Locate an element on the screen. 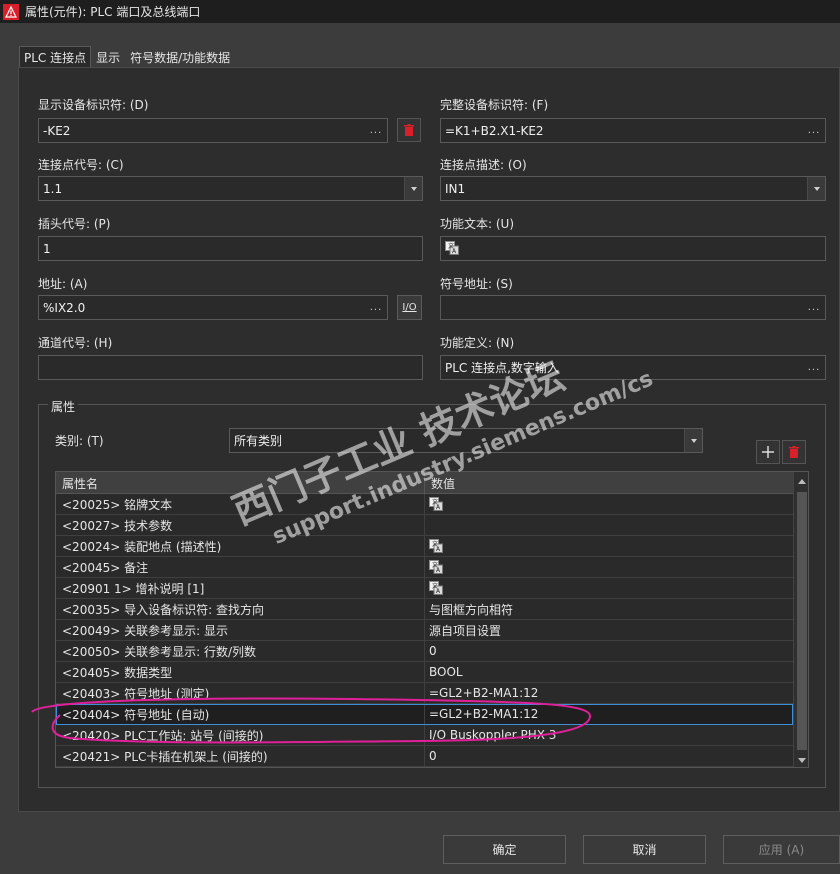 Image resolution: width=840 pixels, height=874 pixels. func-def-value: PLC 连接点,数字输入 is located at coordinates (622, 367).